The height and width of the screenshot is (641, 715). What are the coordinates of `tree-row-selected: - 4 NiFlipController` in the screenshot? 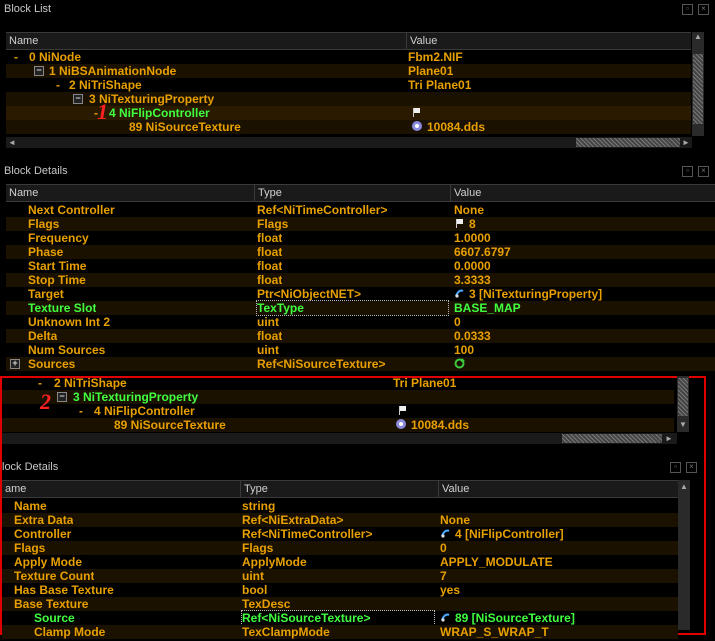 It's located at (348, 113).